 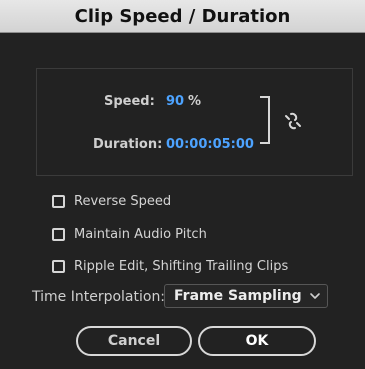 I want to click on reverse-speed-checkbox-row: Reverse Speed, so click(x=111, y=201).